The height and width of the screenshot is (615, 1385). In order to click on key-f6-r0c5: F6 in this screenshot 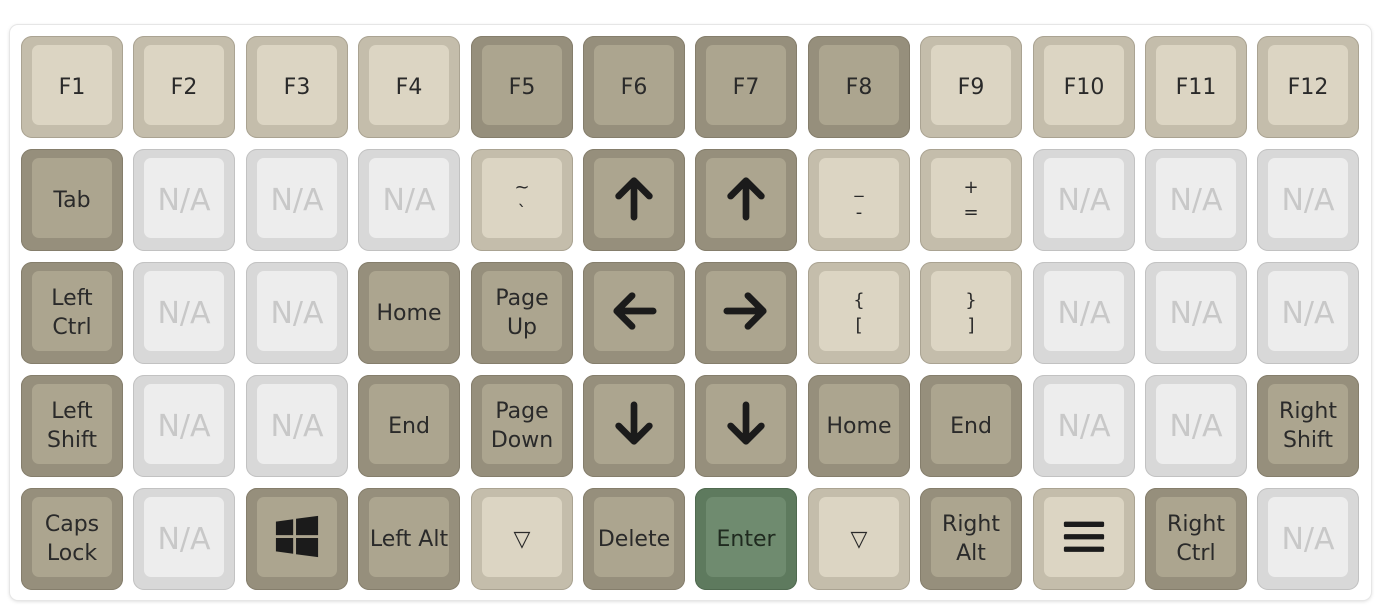, I will do `click(634, 87)`.